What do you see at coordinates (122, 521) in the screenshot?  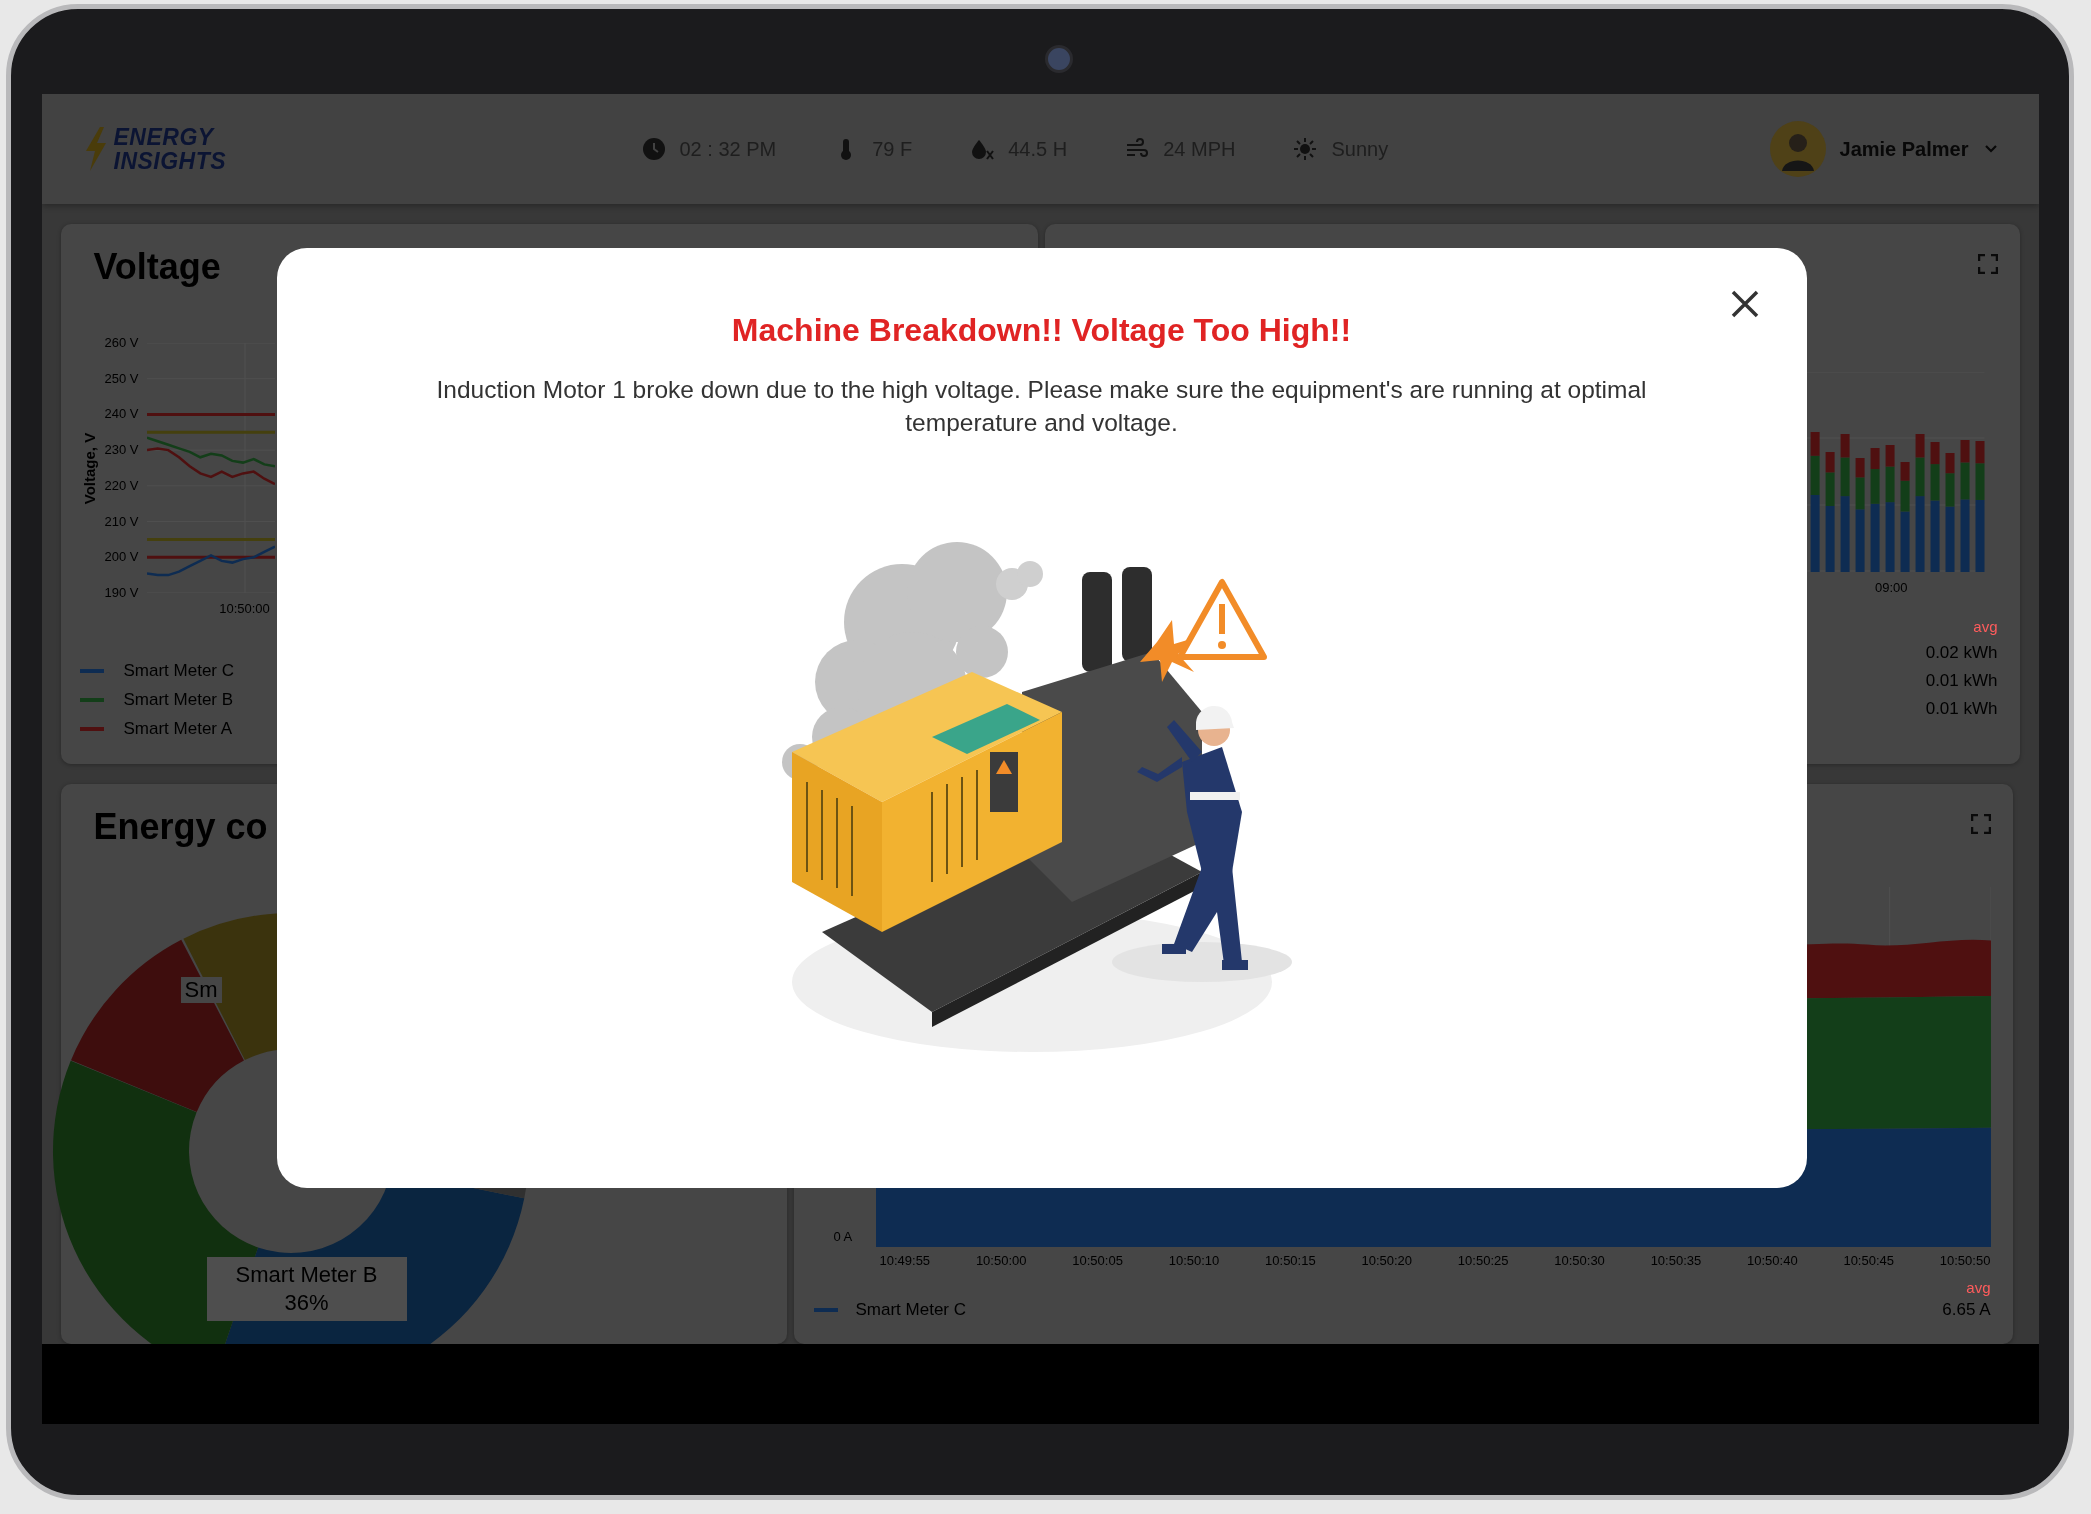 I see `axis-tick-label: 210 V` at bounding box center [122, 521].